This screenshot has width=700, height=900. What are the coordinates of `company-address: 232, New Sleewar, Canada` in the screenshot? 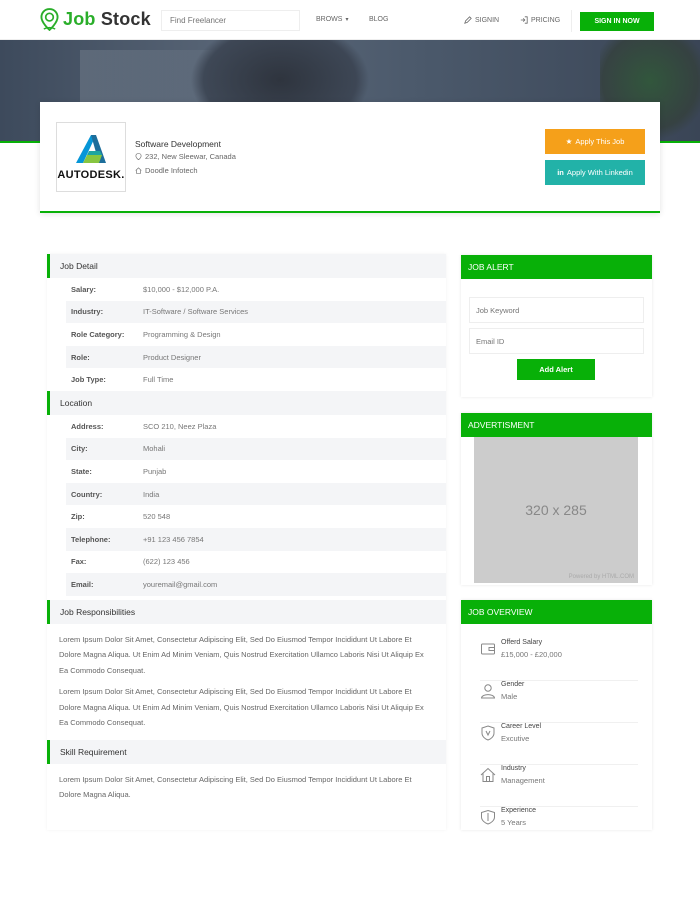 It's located at (185, 156).